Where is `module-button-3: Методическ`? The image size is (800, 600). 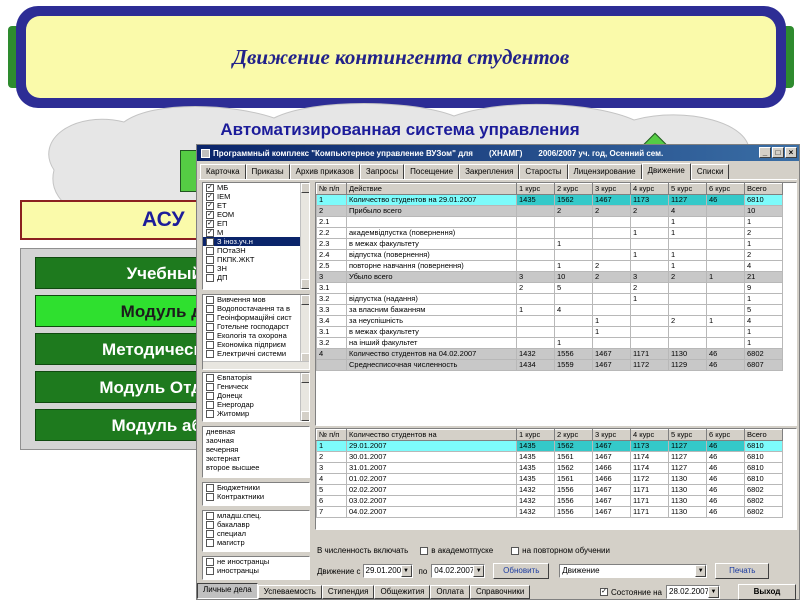 module-button-3: Методическ is located at coordinates (123, 349).